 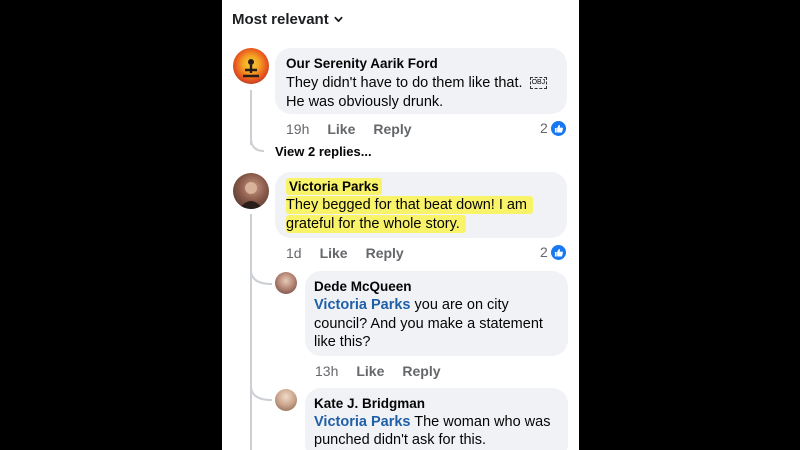 What do you see at coordinates (334, 186) in the screenshot?
I see `comment-author: Victoria Parks` at bounding box center [334, 186].